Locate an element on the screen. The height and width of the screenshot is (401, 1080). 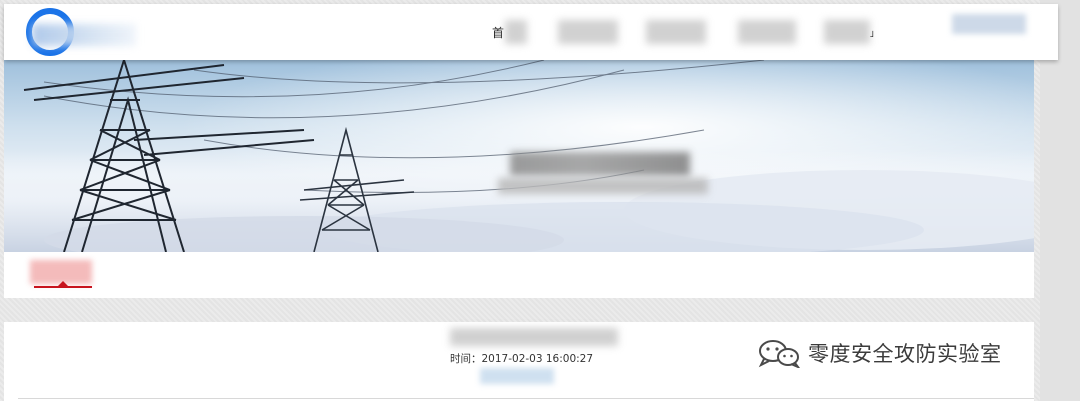
site-header: 首 」 is located at coordinates (531, 32).